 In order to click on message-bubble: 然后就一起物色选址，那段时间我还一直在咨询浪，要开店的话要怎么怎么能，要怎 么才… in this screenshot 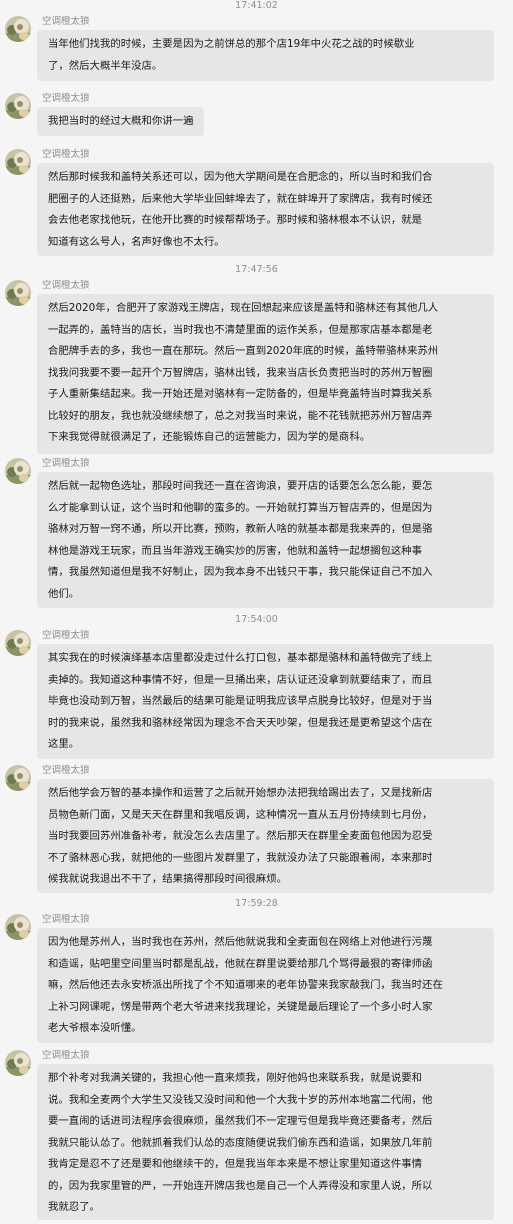, I will do `click(265, 540)`.